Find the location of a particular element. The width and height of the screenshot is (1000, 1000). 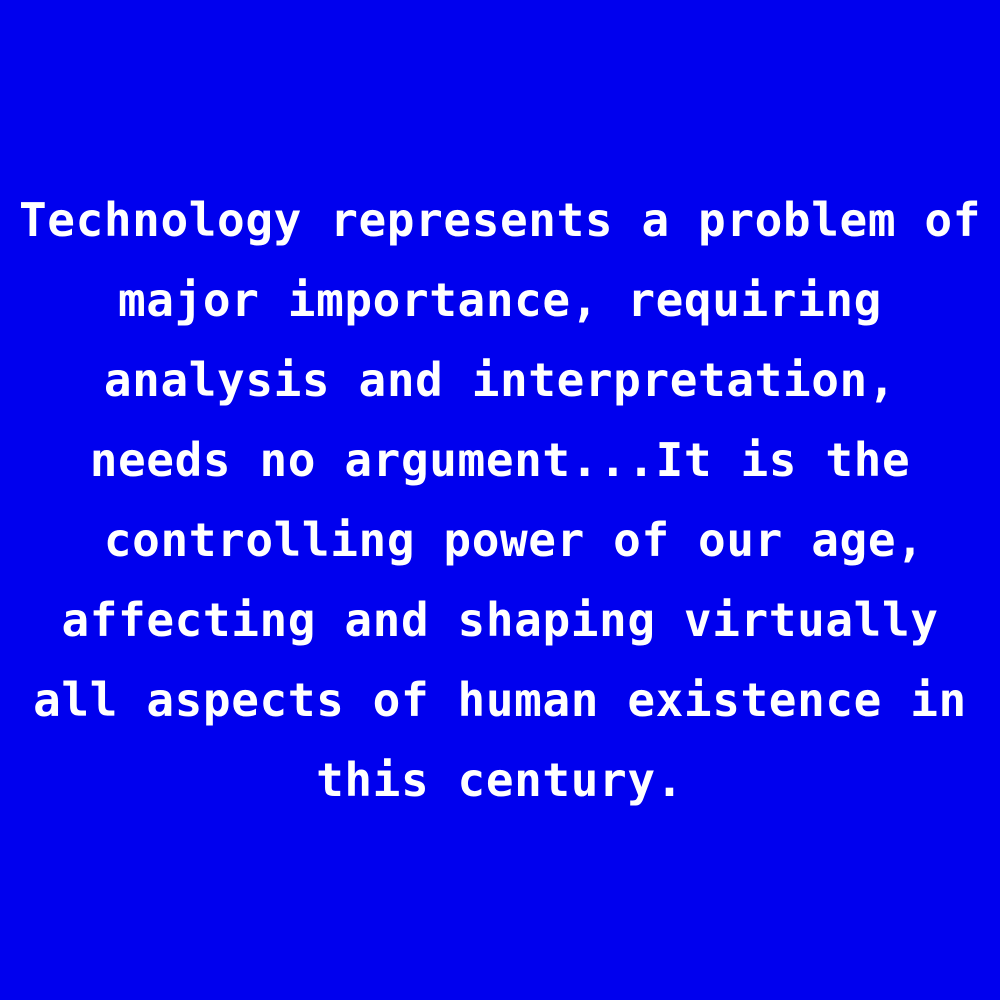

quote-line-5: controlling power of our age, is located at coordinates (500, 540).